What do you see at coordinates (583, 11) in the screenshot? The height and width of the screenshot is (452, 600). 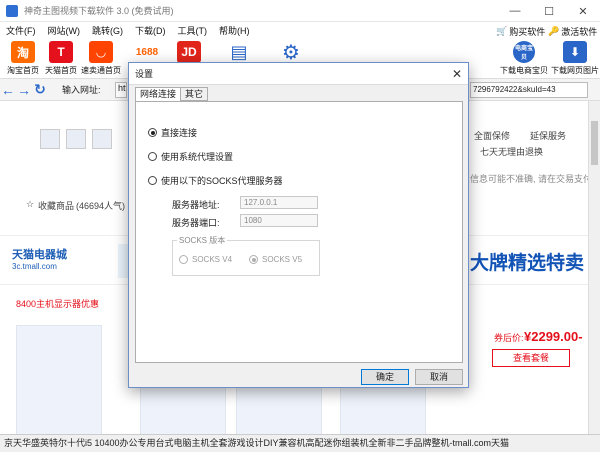 I see `close-button: ✕` at bounding box center [583, 11].